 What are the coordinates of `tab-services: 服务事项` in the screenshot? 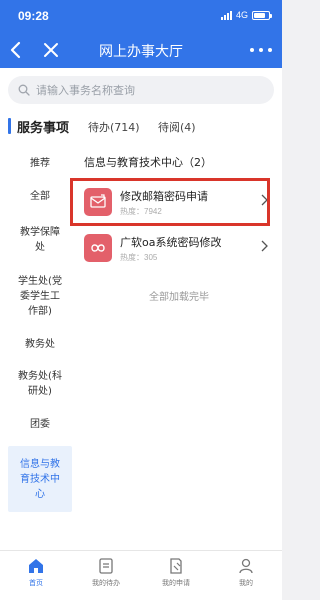 It's located at (38, 126).